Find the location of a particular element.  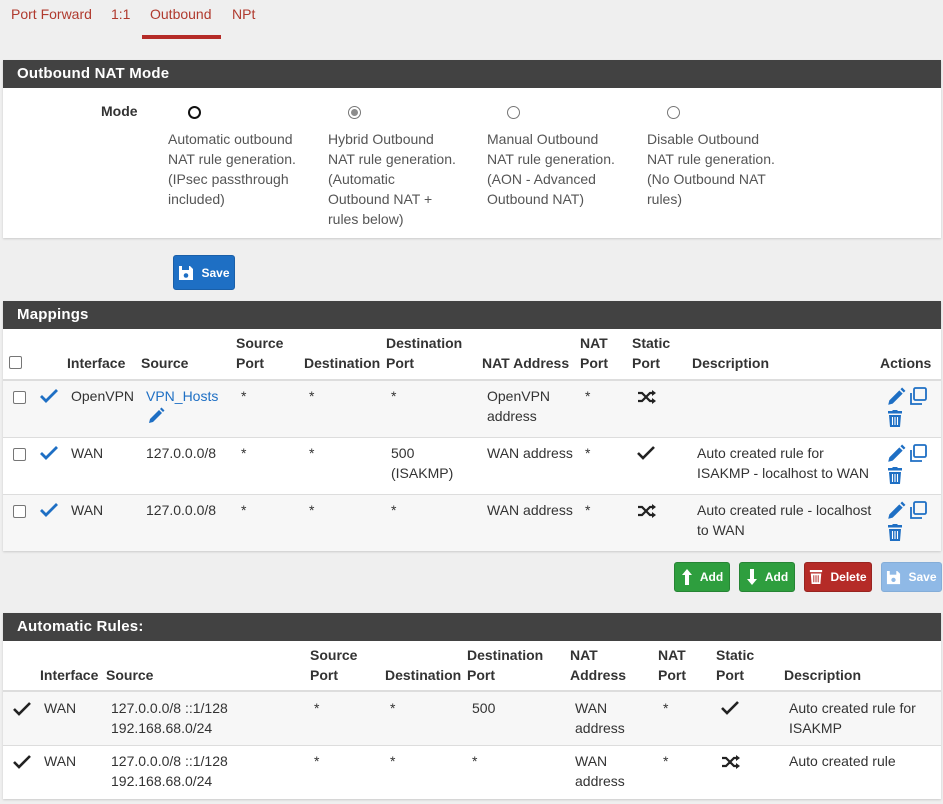

nat-tabs: Port Forward 1:1 Outbound NPt is located at coordinates (471, 20).